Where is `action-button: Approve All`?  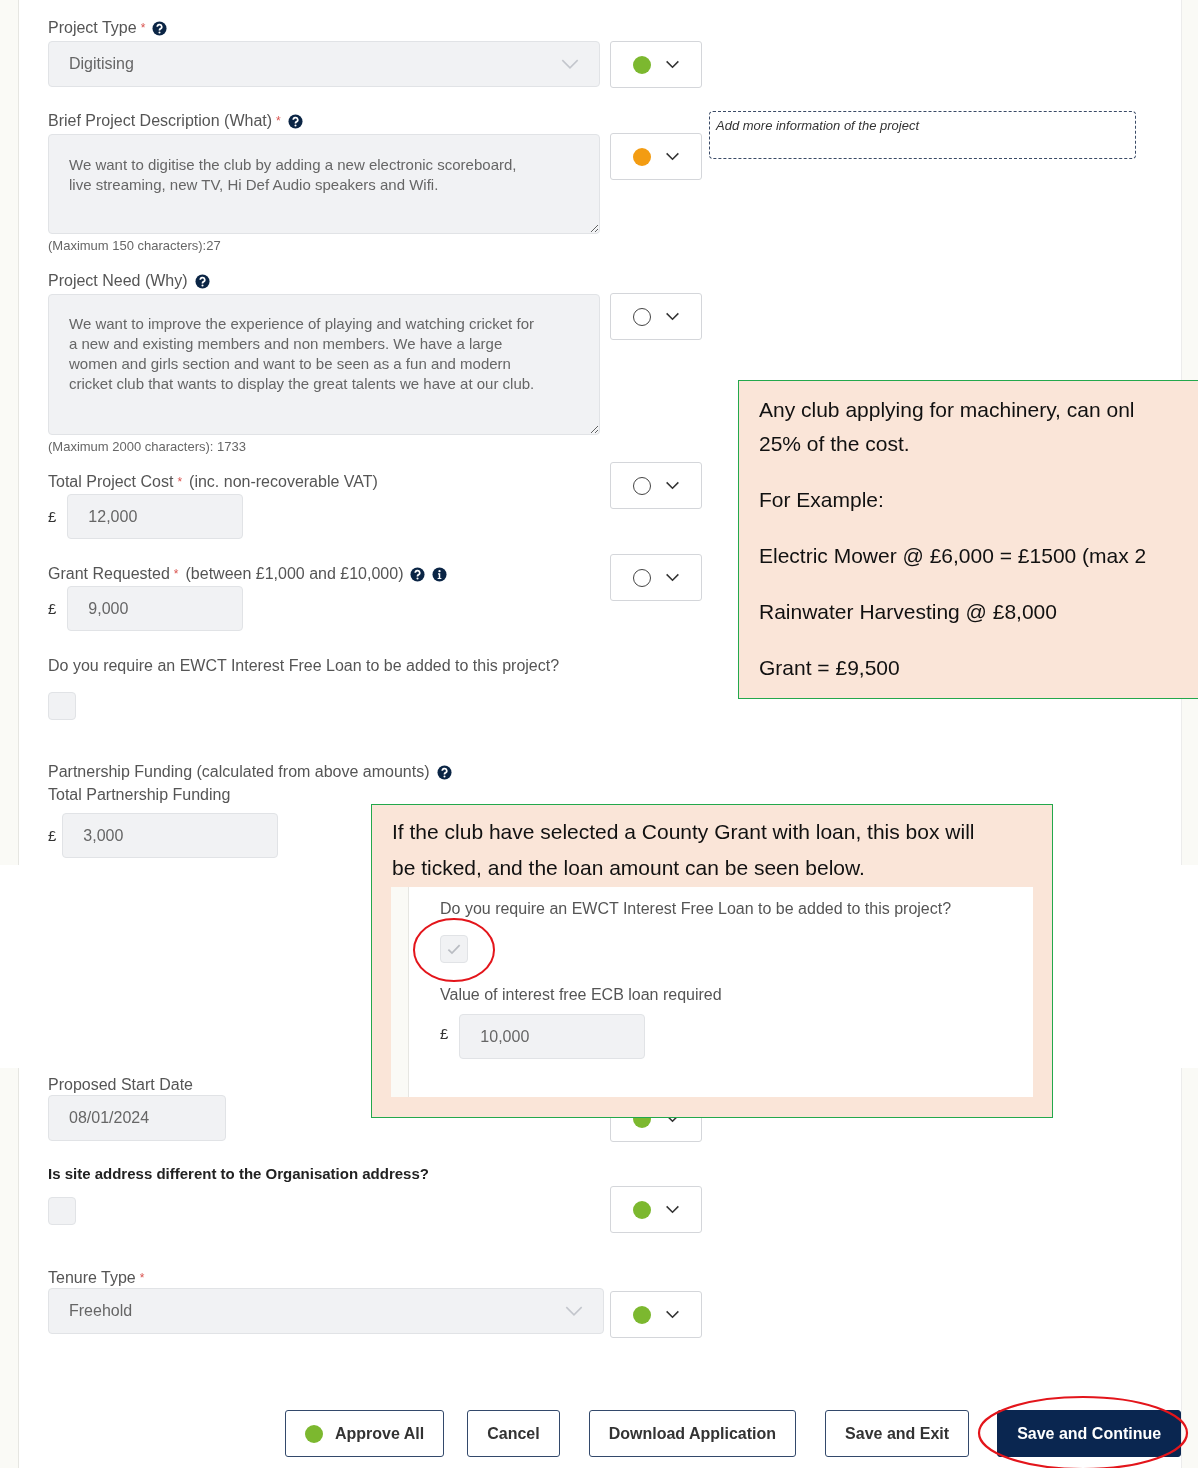 action-button: Approve All is located at coordinates (365, 1433).